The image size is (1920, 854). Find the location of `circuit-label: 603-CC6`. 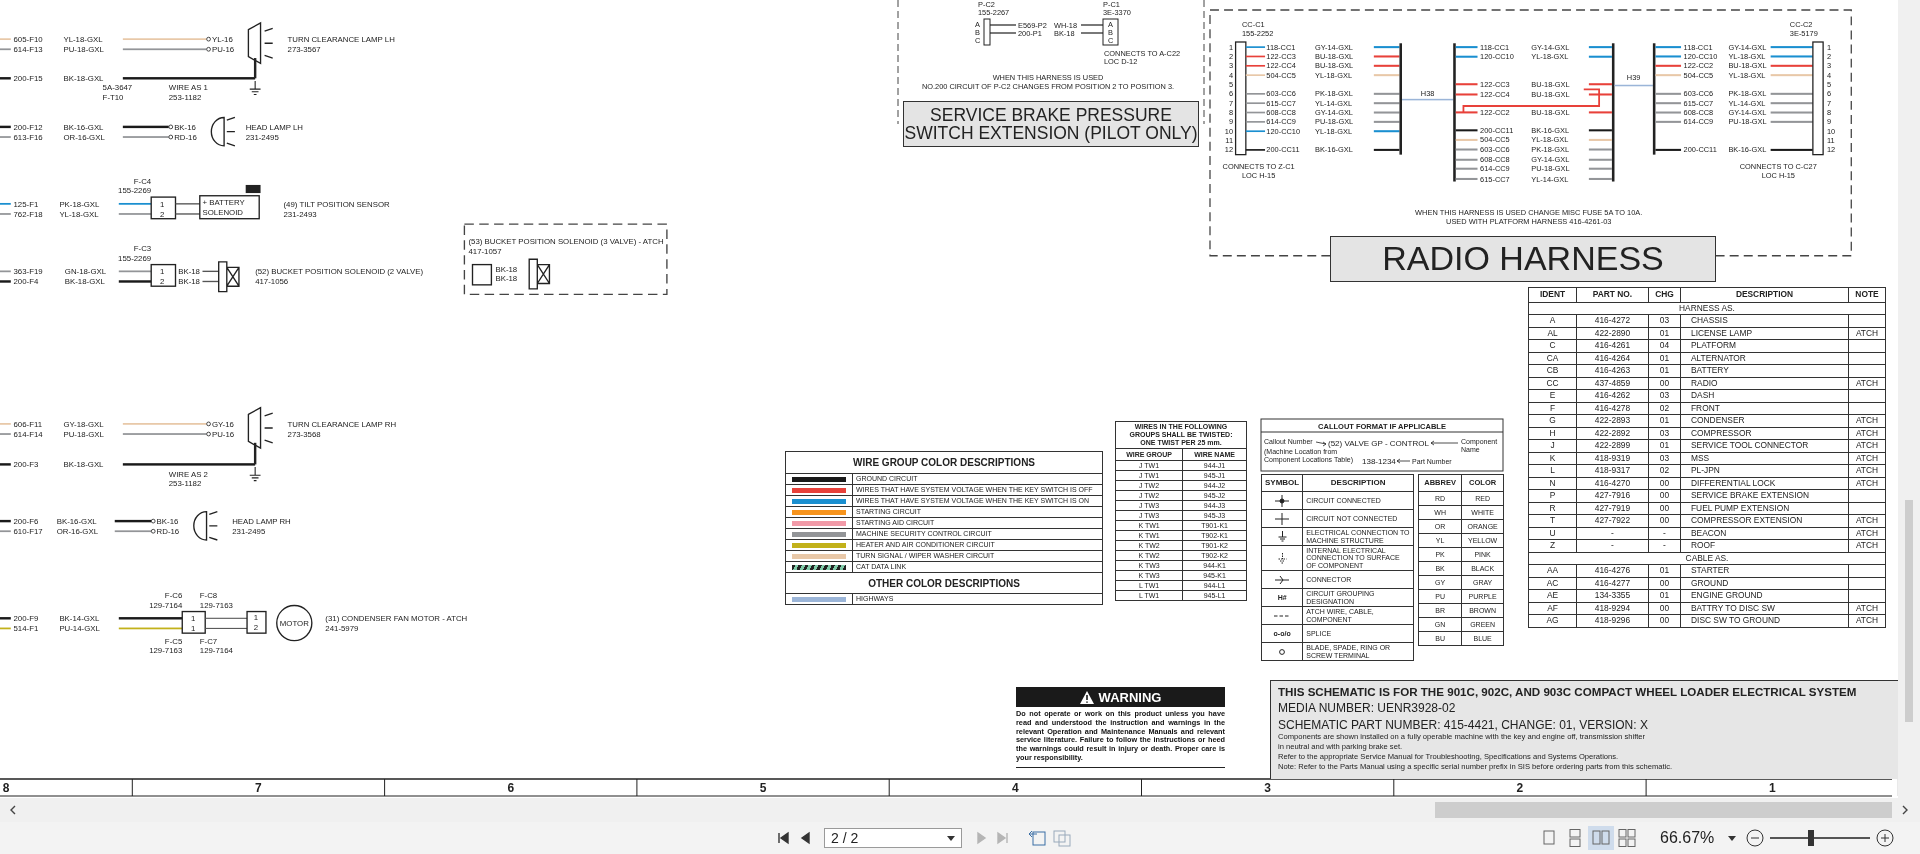

circuit-label: 603-CC6 is located at coordinates (1698, 94).